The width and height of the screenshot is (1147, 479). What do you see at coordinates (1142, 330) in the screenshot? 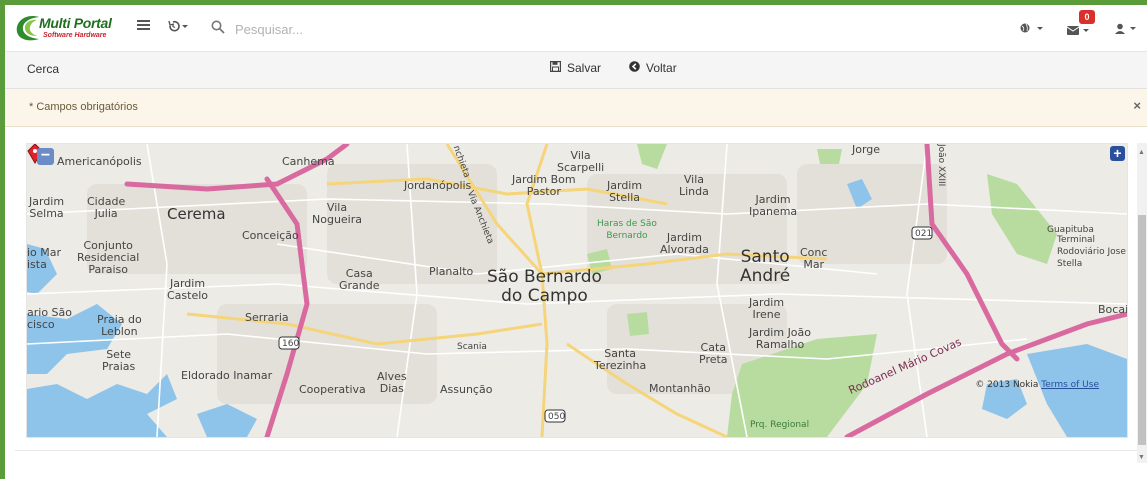
I see `scrollbar-thumb` at bounding box center [1142, 330].